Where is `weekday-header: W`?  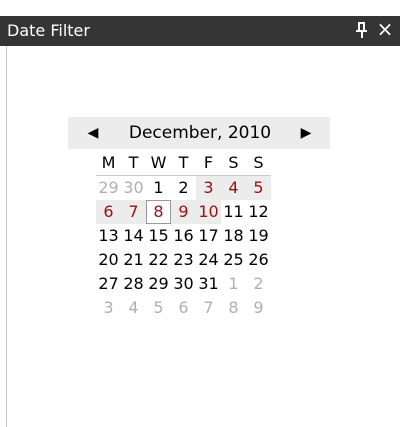 weekday-header: W is located at coordinates (158, 163).